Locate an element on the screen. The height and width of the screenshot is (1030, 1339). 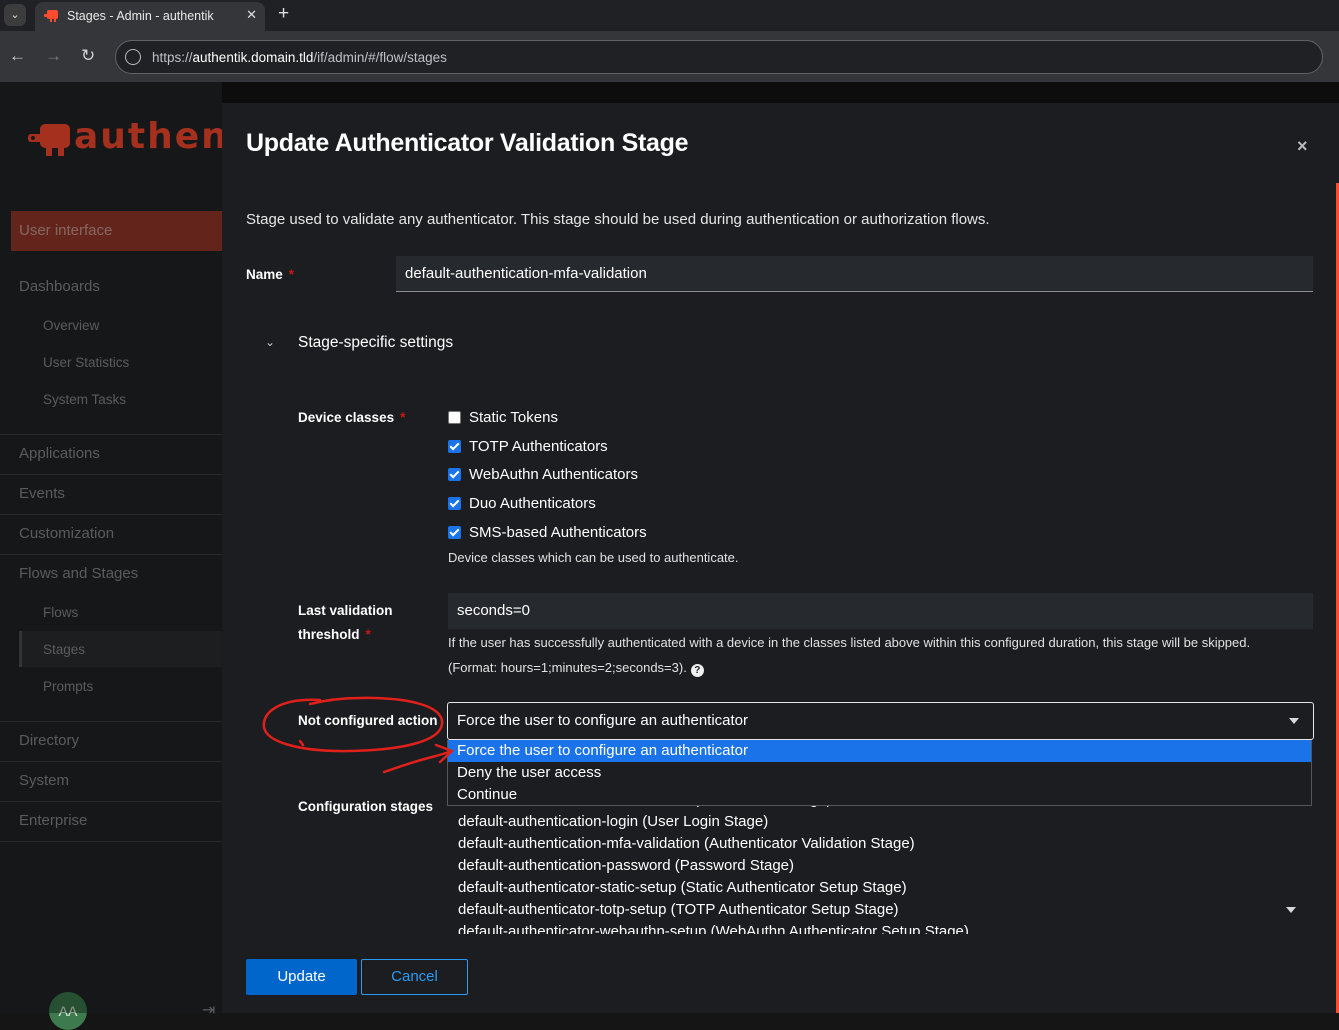
name-input: default-authentication-mfa-validation is located at coordinates (854, 274).